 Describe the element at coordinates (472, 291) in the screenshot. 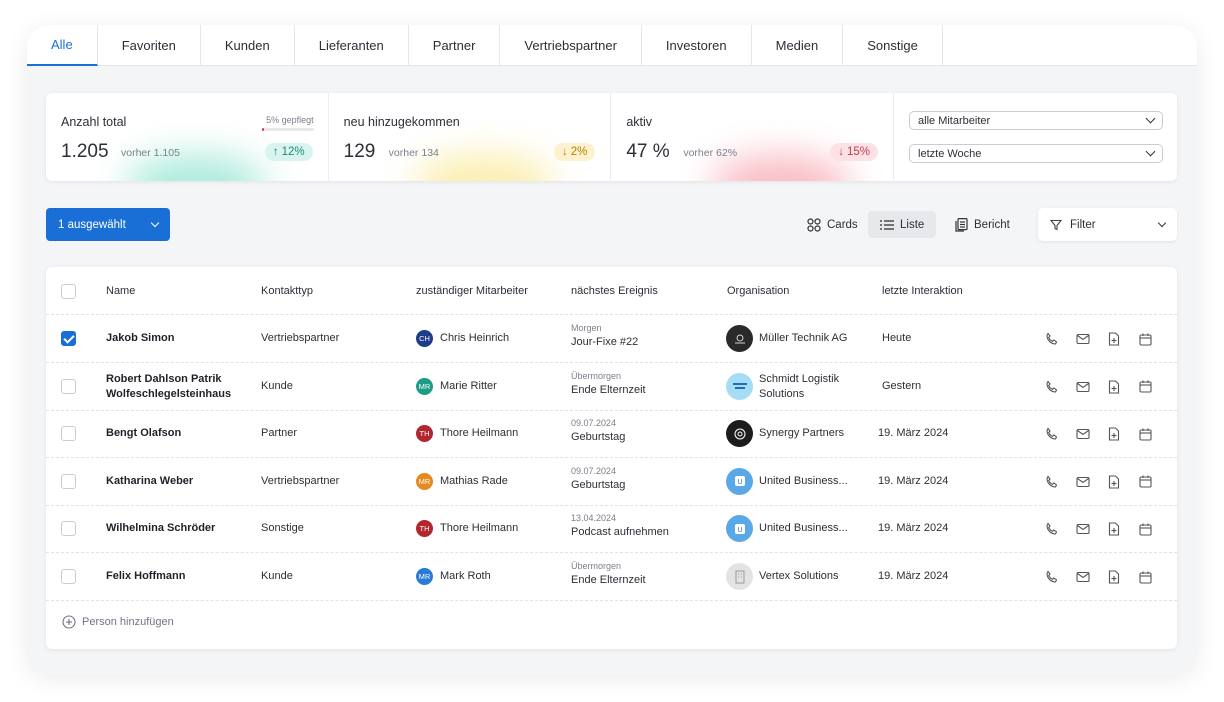

I see `header-employee: zuständiger Mitarbeiter` at that location.